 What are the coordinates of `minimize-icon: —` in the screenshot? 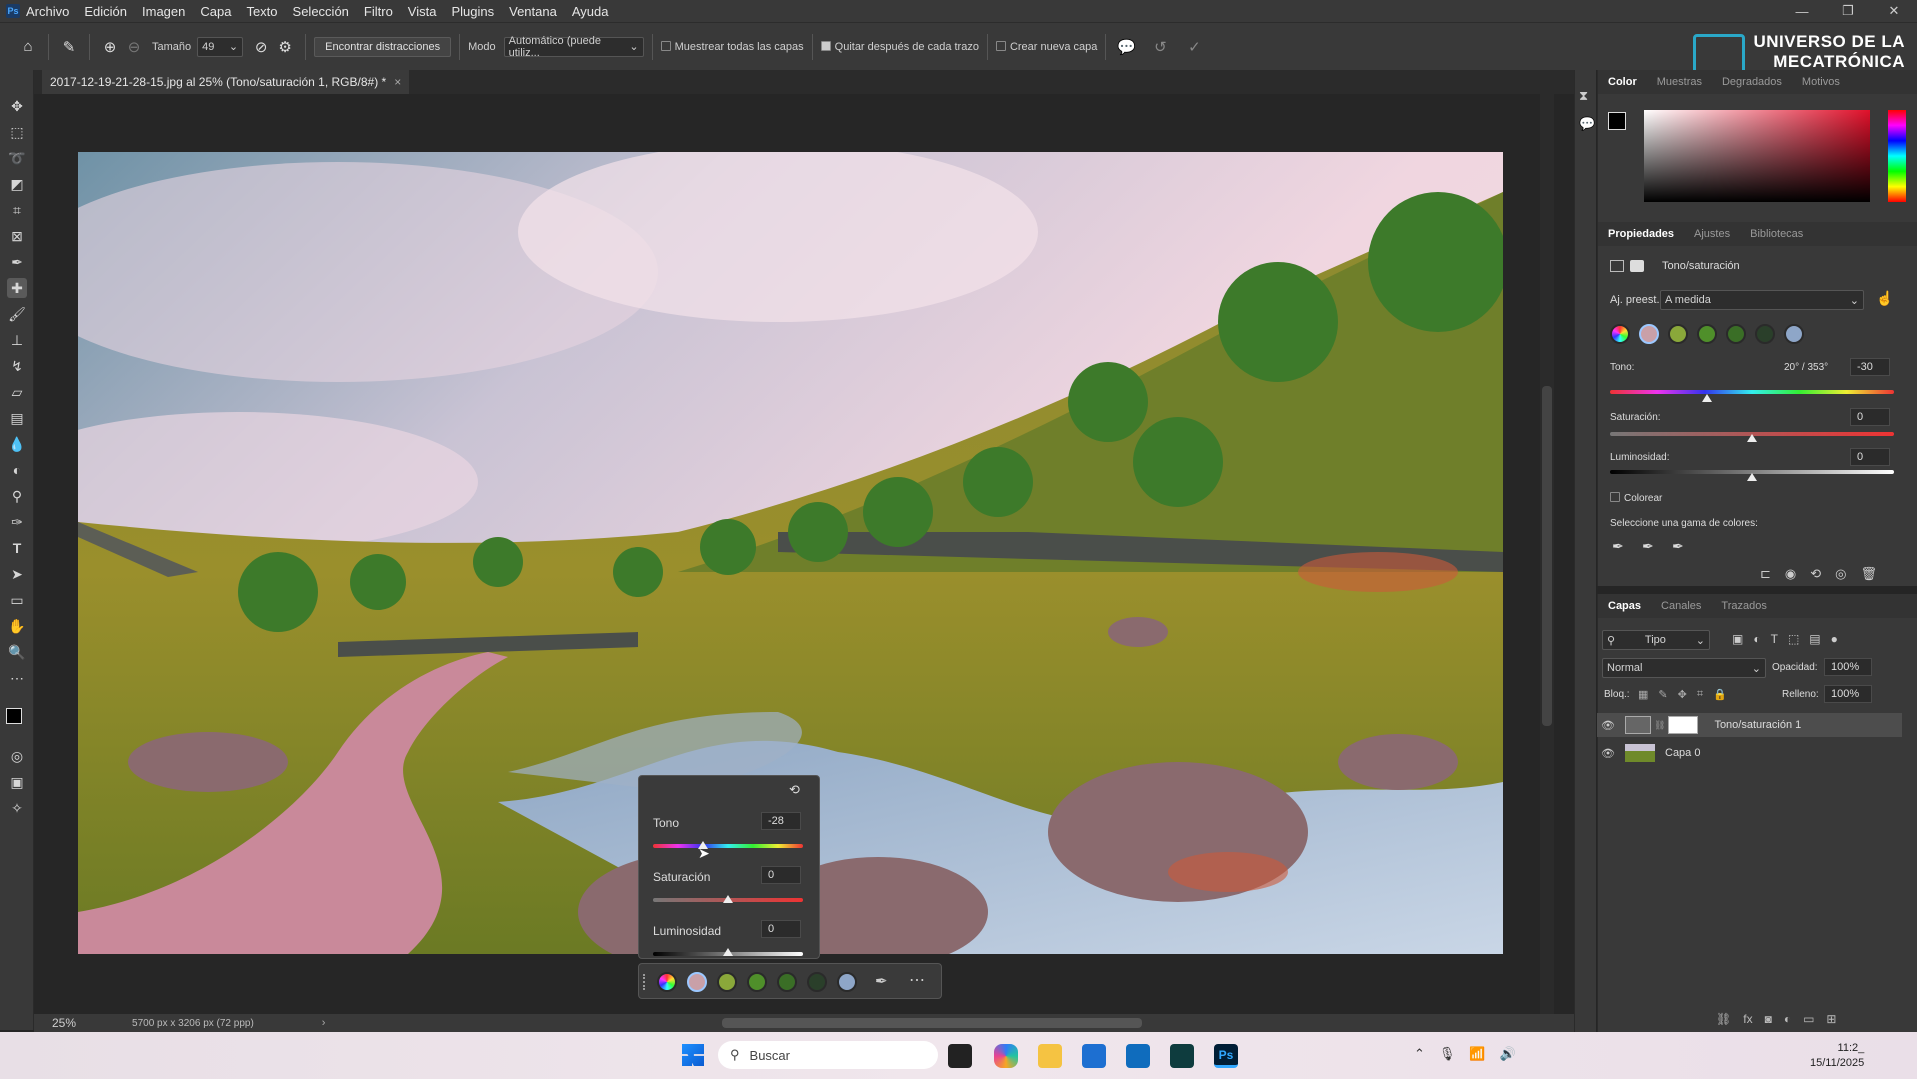 It's located at (1802, 11).